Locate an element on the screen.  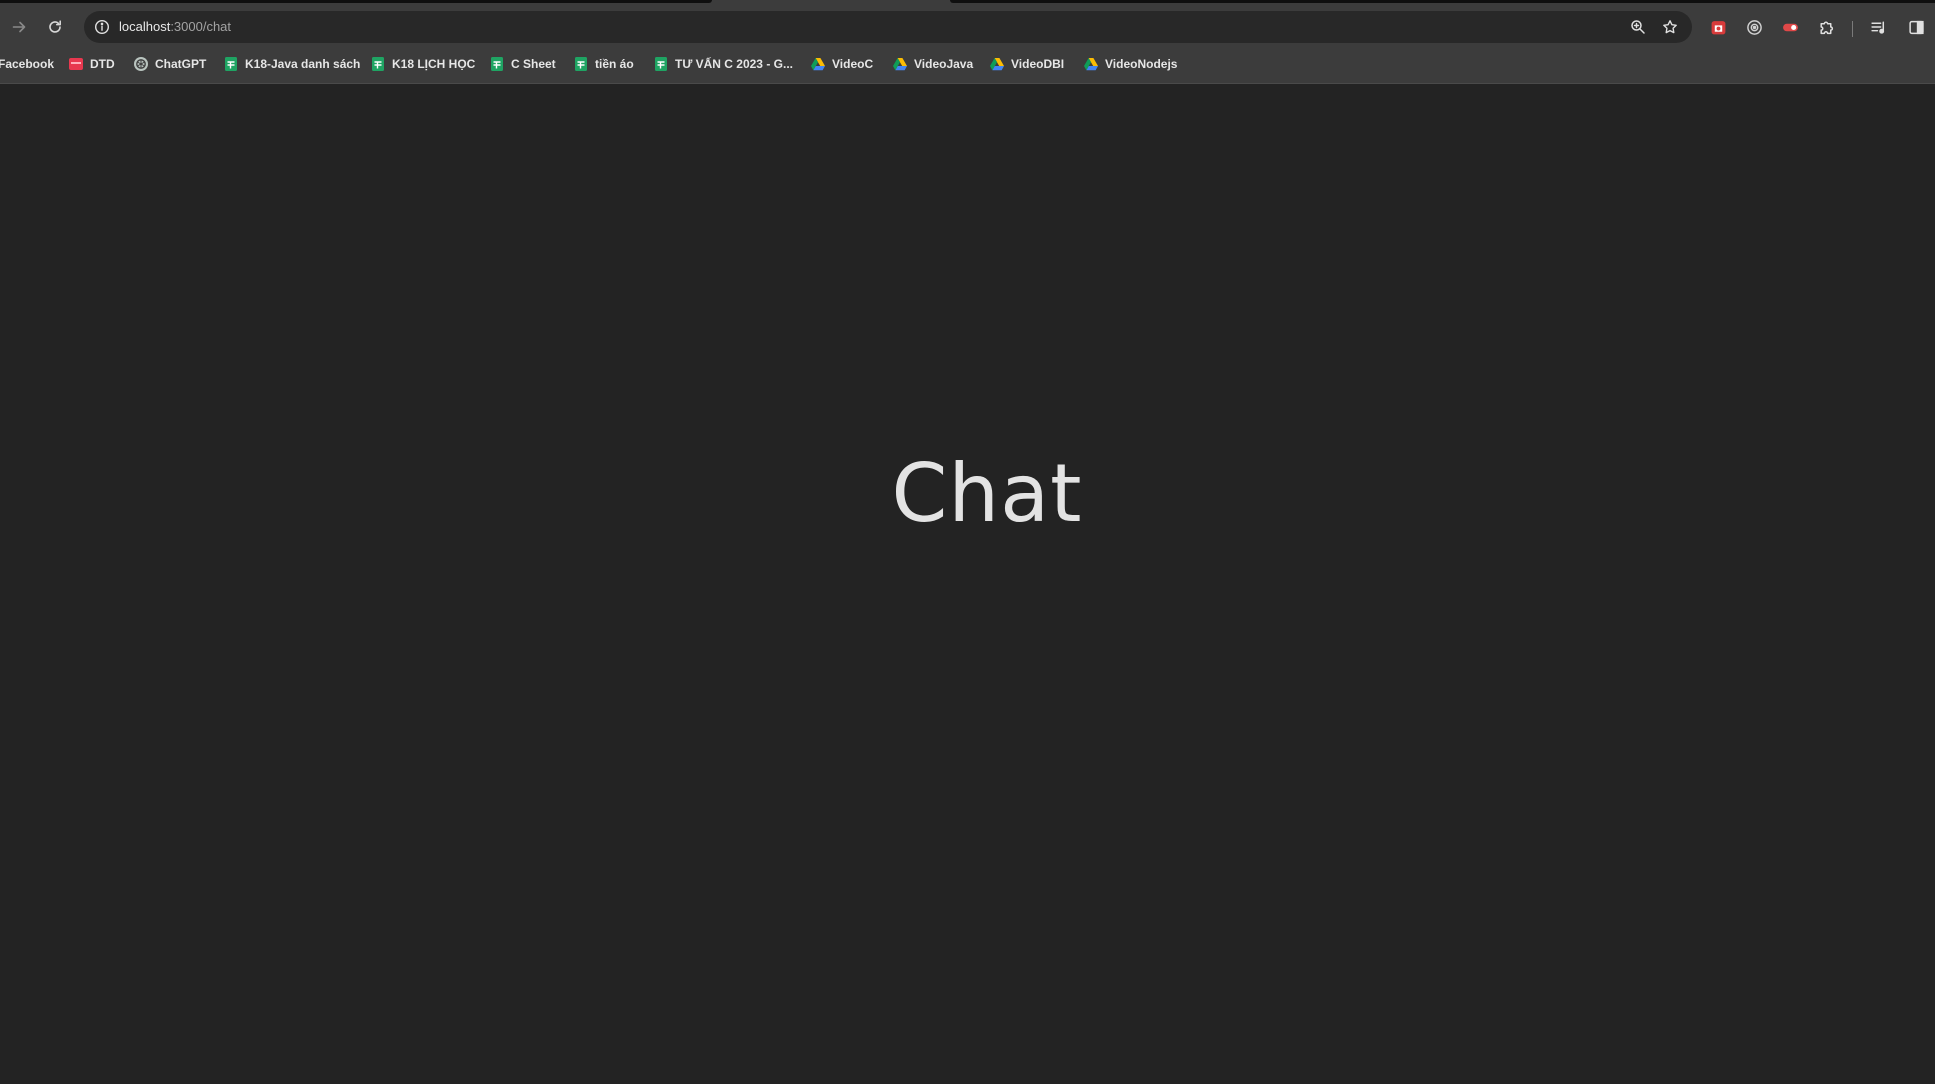
bookmark-c-sheet: C Sheet is located at coordinates (522, 64).